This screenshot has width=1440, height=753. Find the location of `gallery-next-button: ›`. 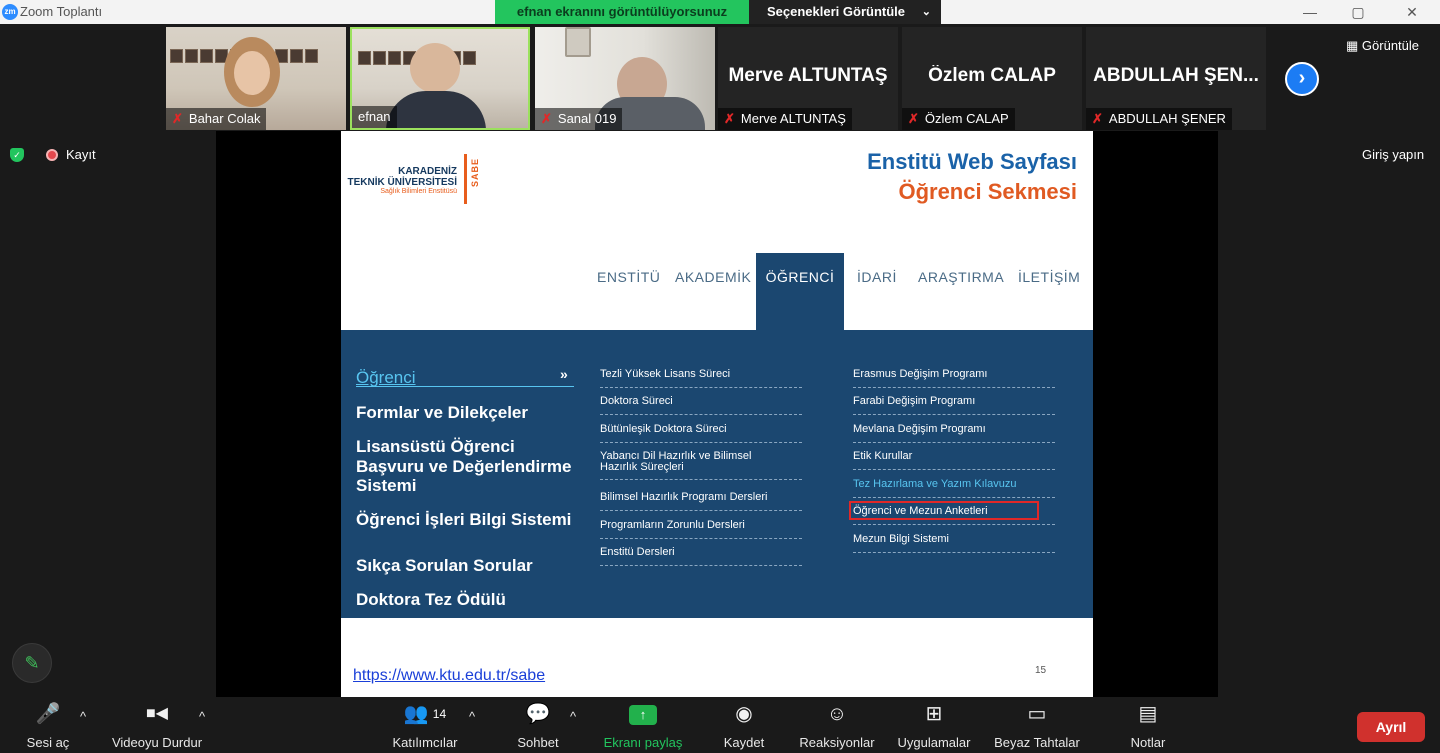

gallery-next-button: › is located at coordinates (1302, 79).